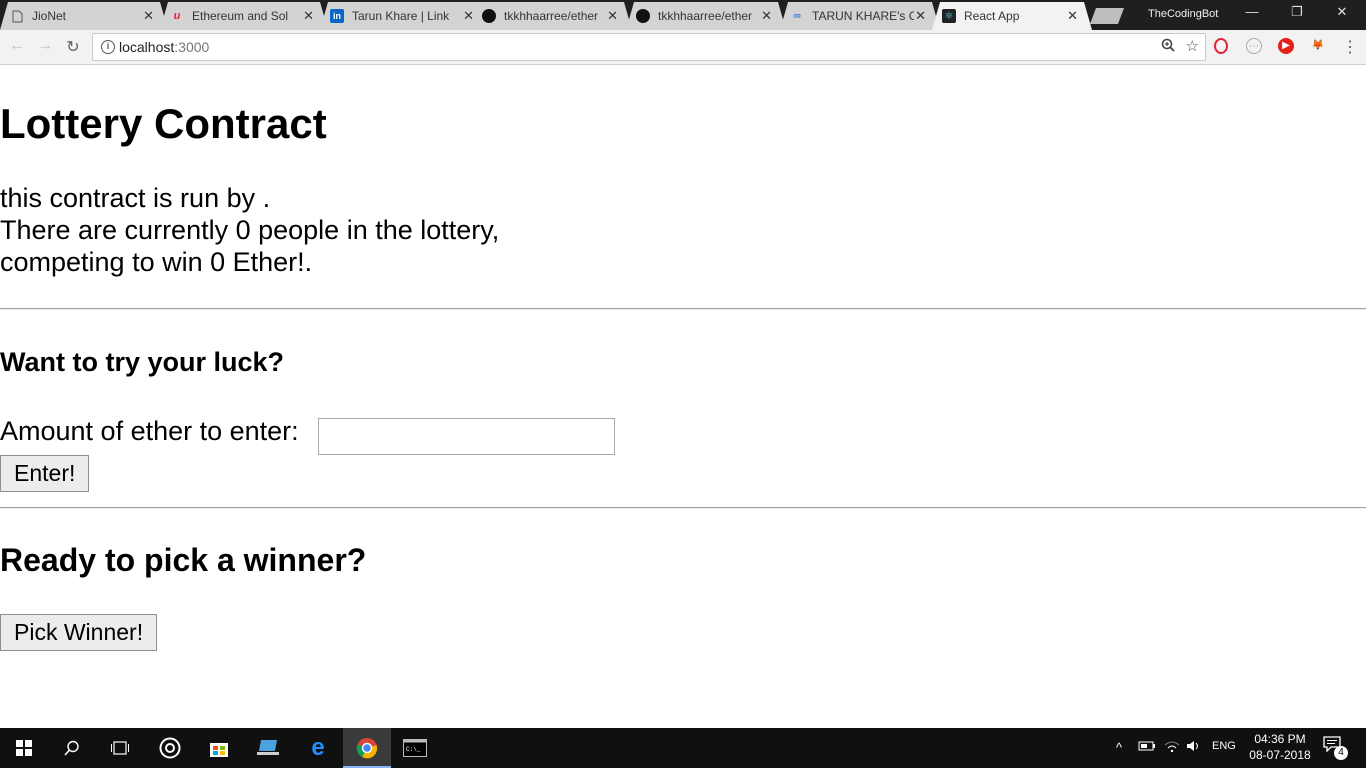 This screenshot has height=768, width=1366. I want to click on chevron-up-icon: ^, so click(1119, 747).